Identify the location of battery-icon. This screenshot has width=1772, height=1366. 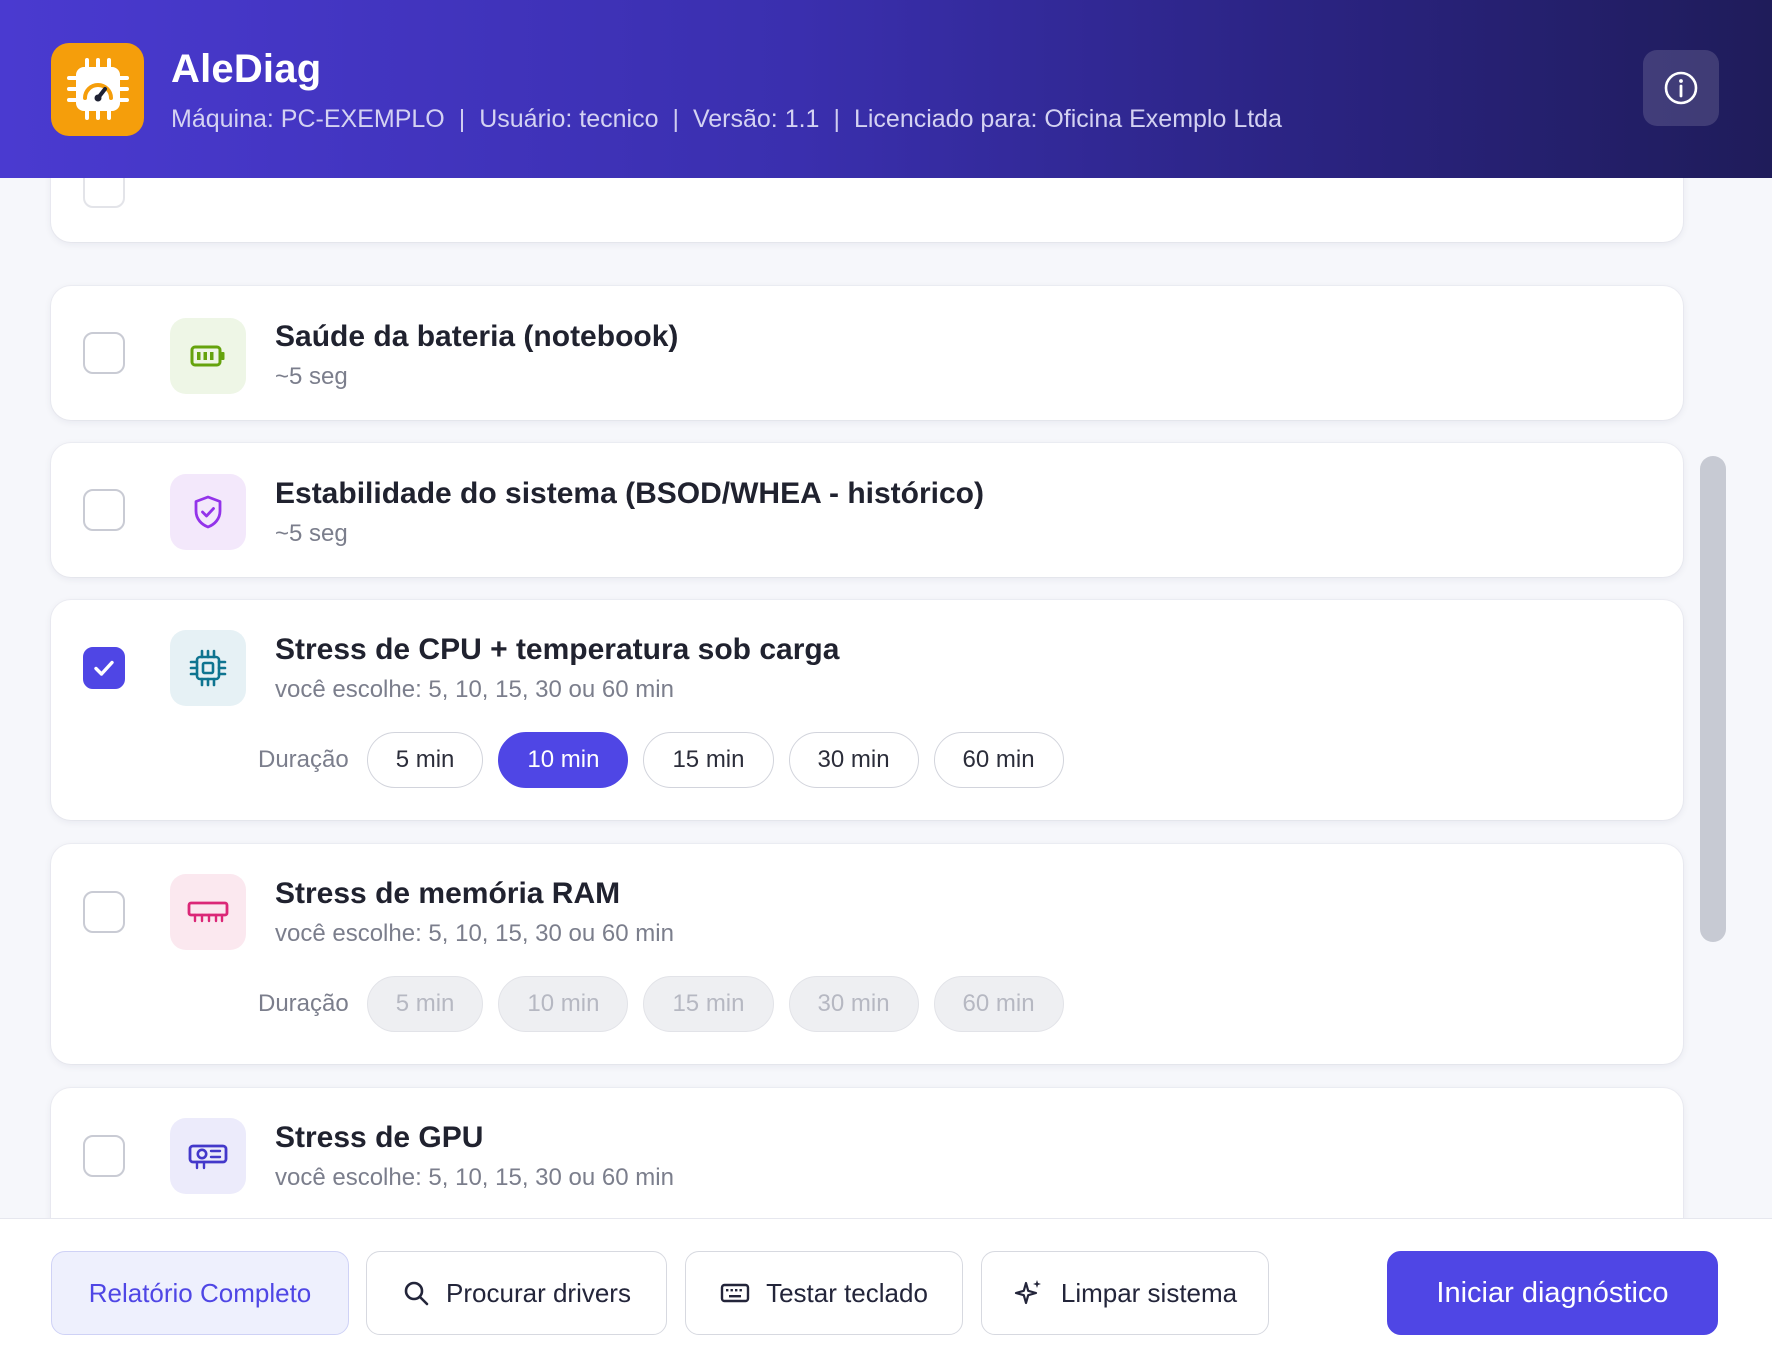
(208, 356).